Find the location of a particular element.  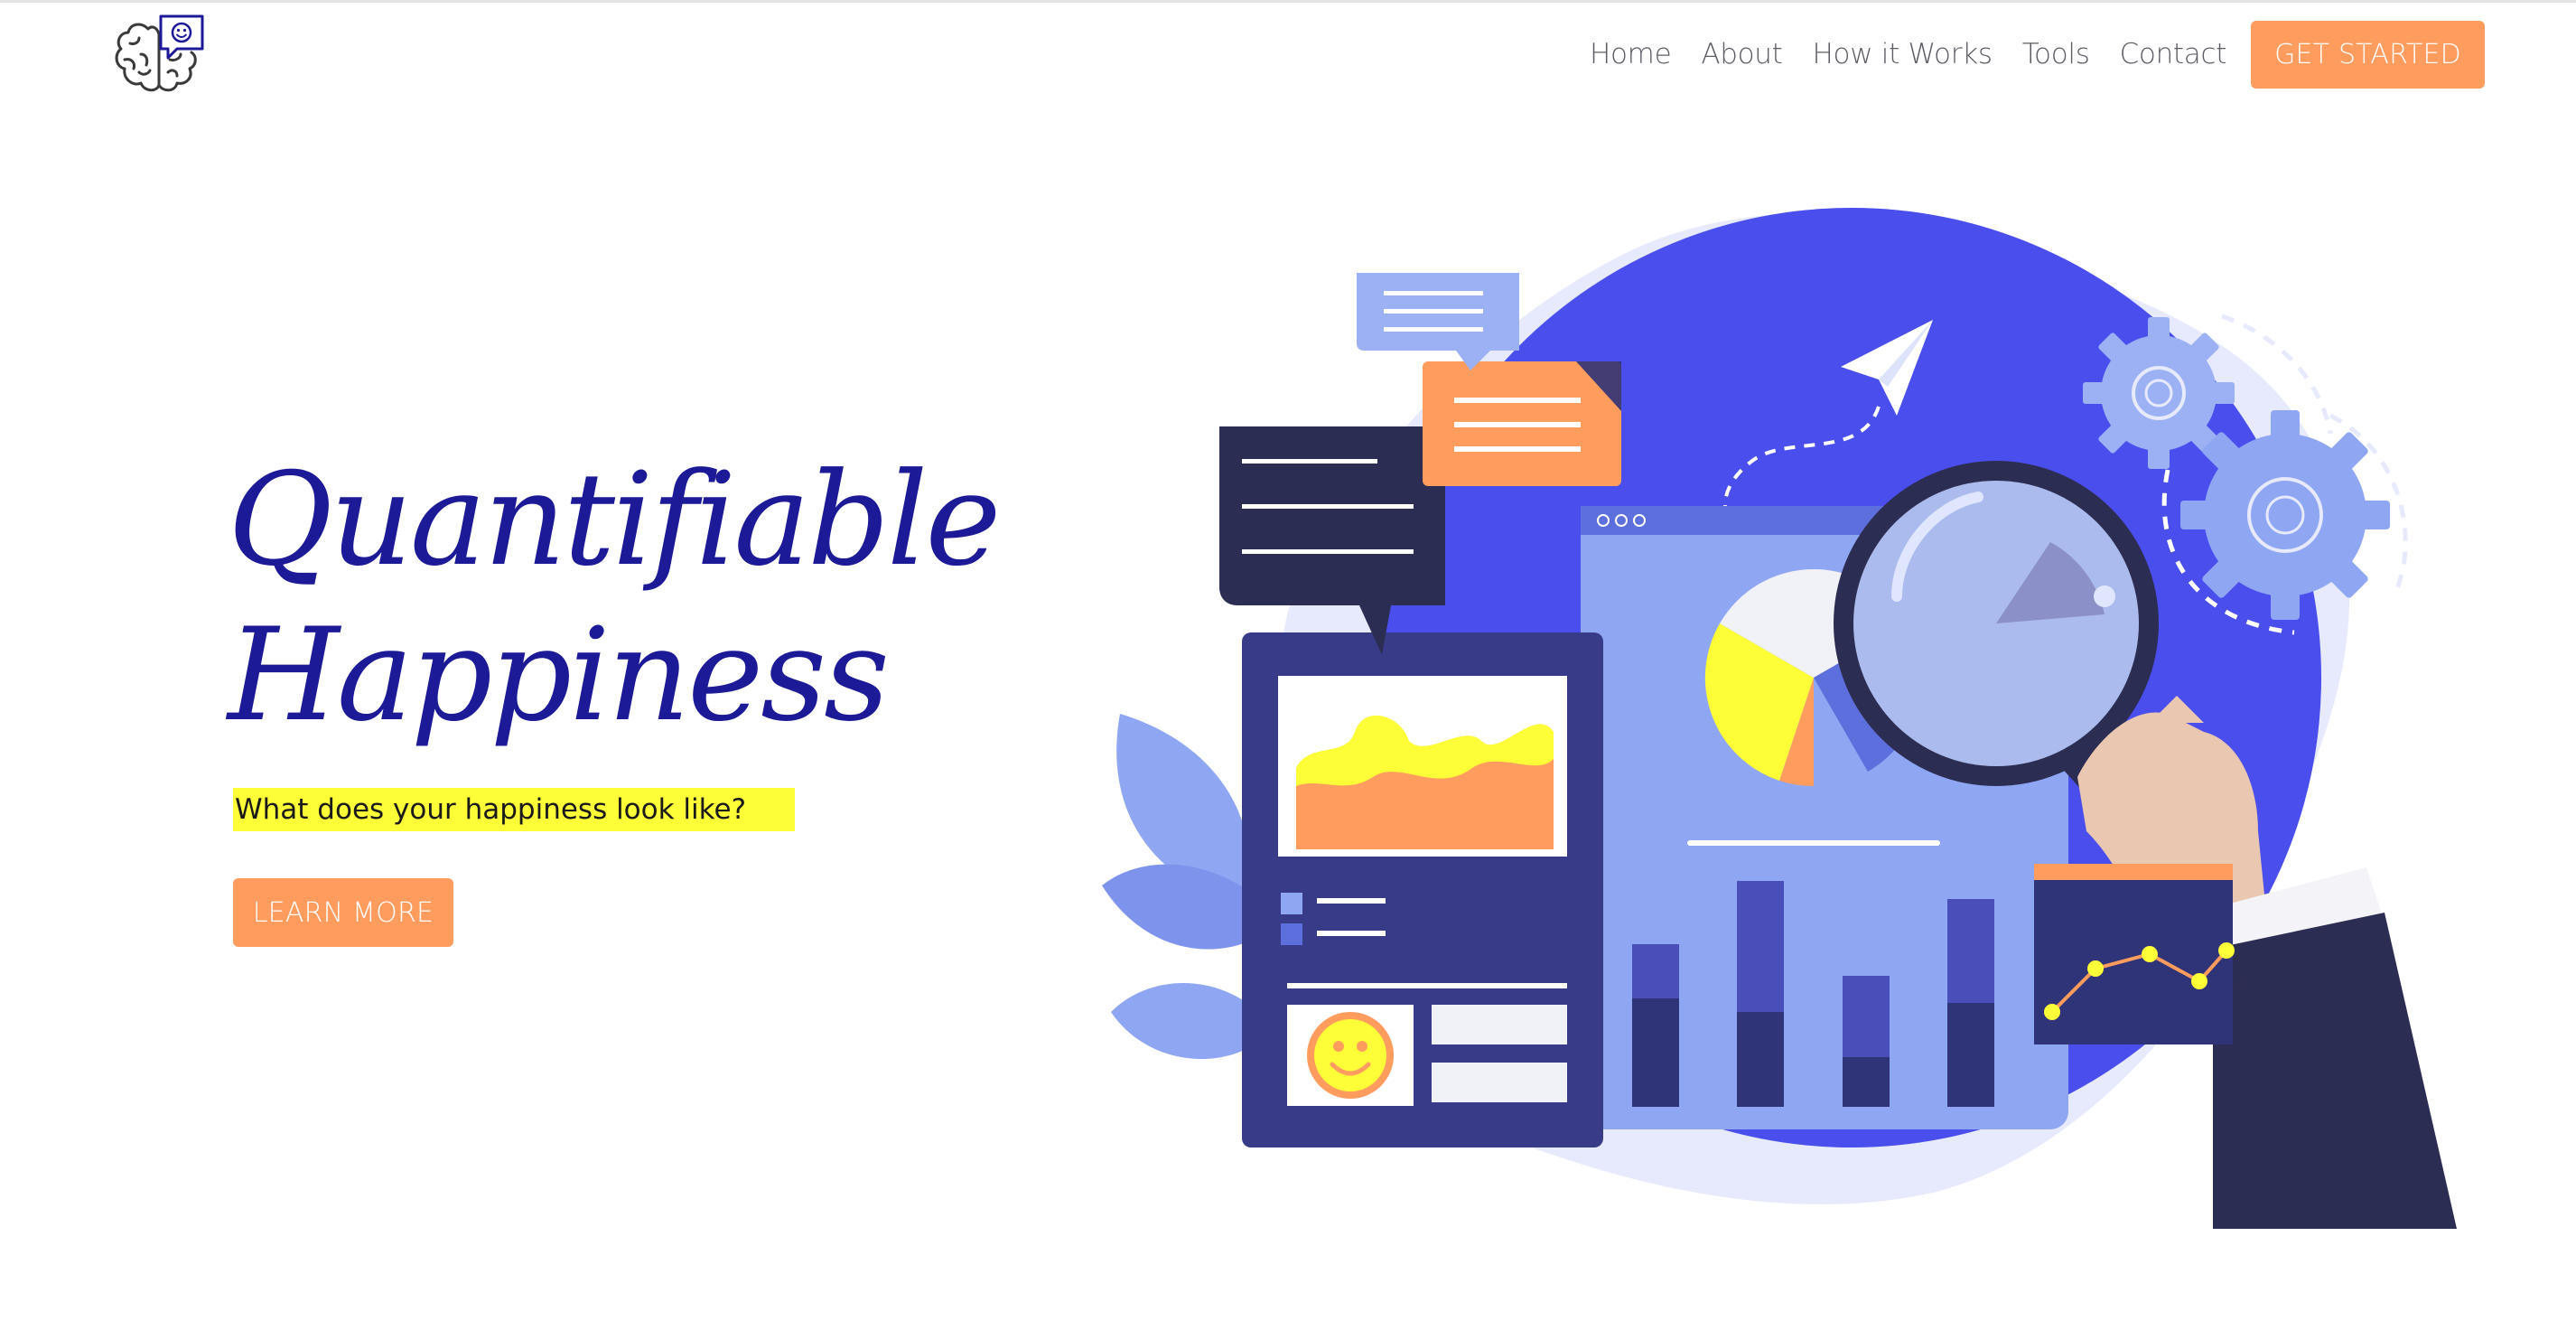

hero-title: Quantifiable Happiness is located at coordinates (614, 598).